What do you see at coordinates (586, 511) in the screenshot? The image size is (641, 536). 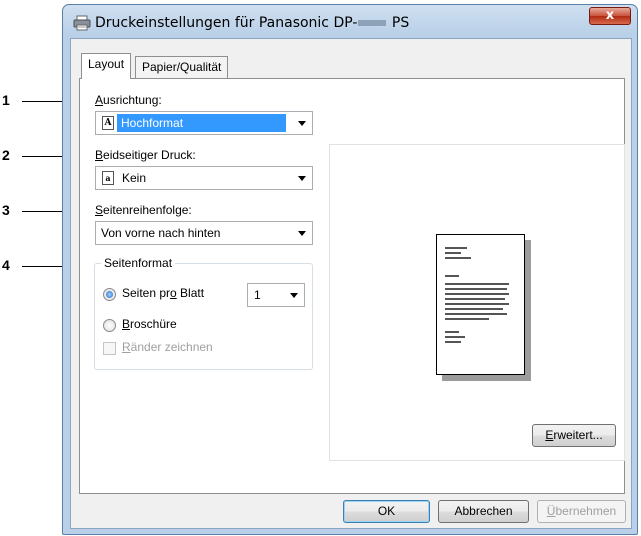 I see `apply-button-label: bernehmen` at bounding box center [586, 511].